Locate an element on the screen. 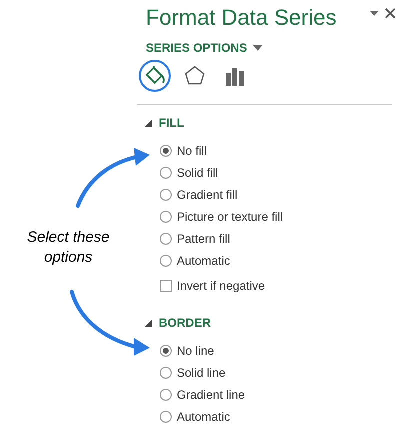  pane-title: Format Data Series is located at coordinates (241, 18).